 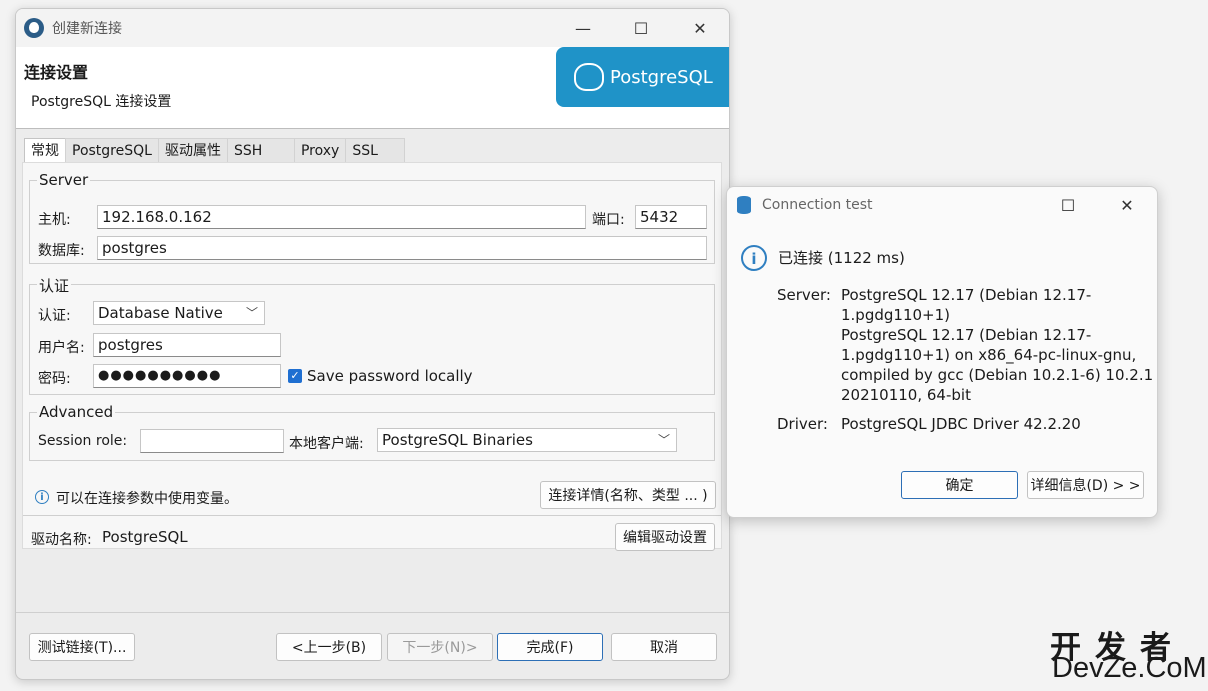 I want to click on server-line: 1.pgdg110+1), so click(x=895, y=315).